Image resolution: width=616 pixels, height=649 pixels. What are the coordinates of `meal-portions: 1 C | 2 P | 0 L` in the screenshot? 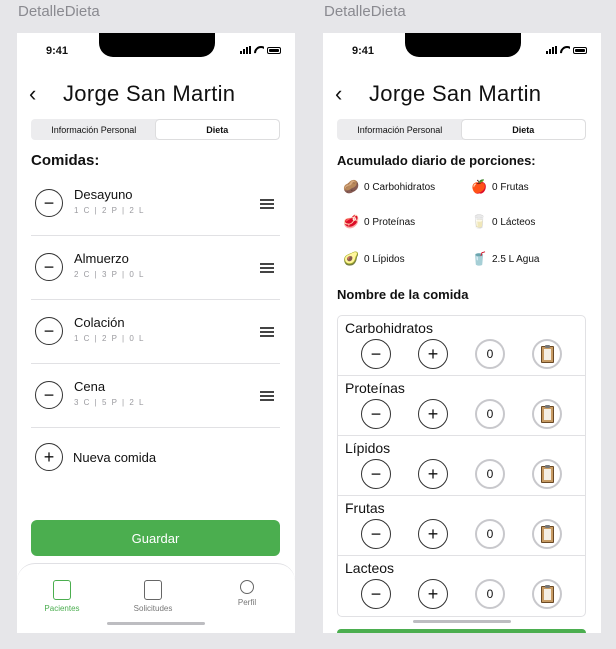 It's located at (109, 338).